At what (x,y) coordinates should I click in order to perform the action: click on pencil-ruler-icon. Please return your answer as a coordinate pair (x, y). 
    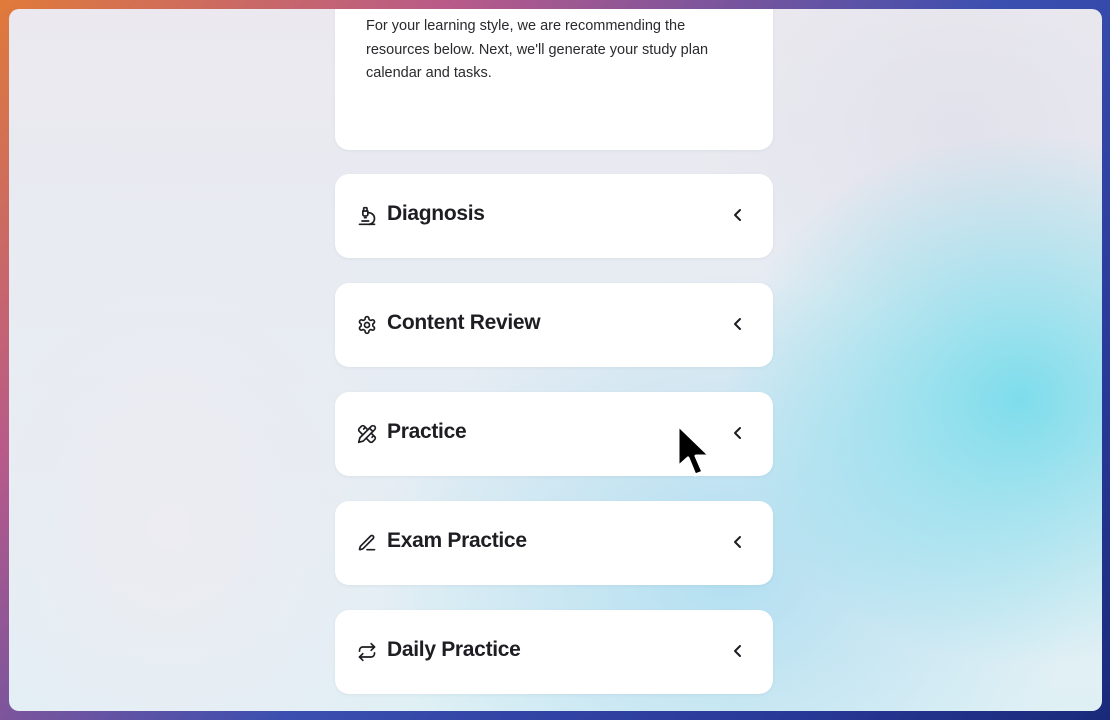
    Looking at the image, I should click on (367, 434).